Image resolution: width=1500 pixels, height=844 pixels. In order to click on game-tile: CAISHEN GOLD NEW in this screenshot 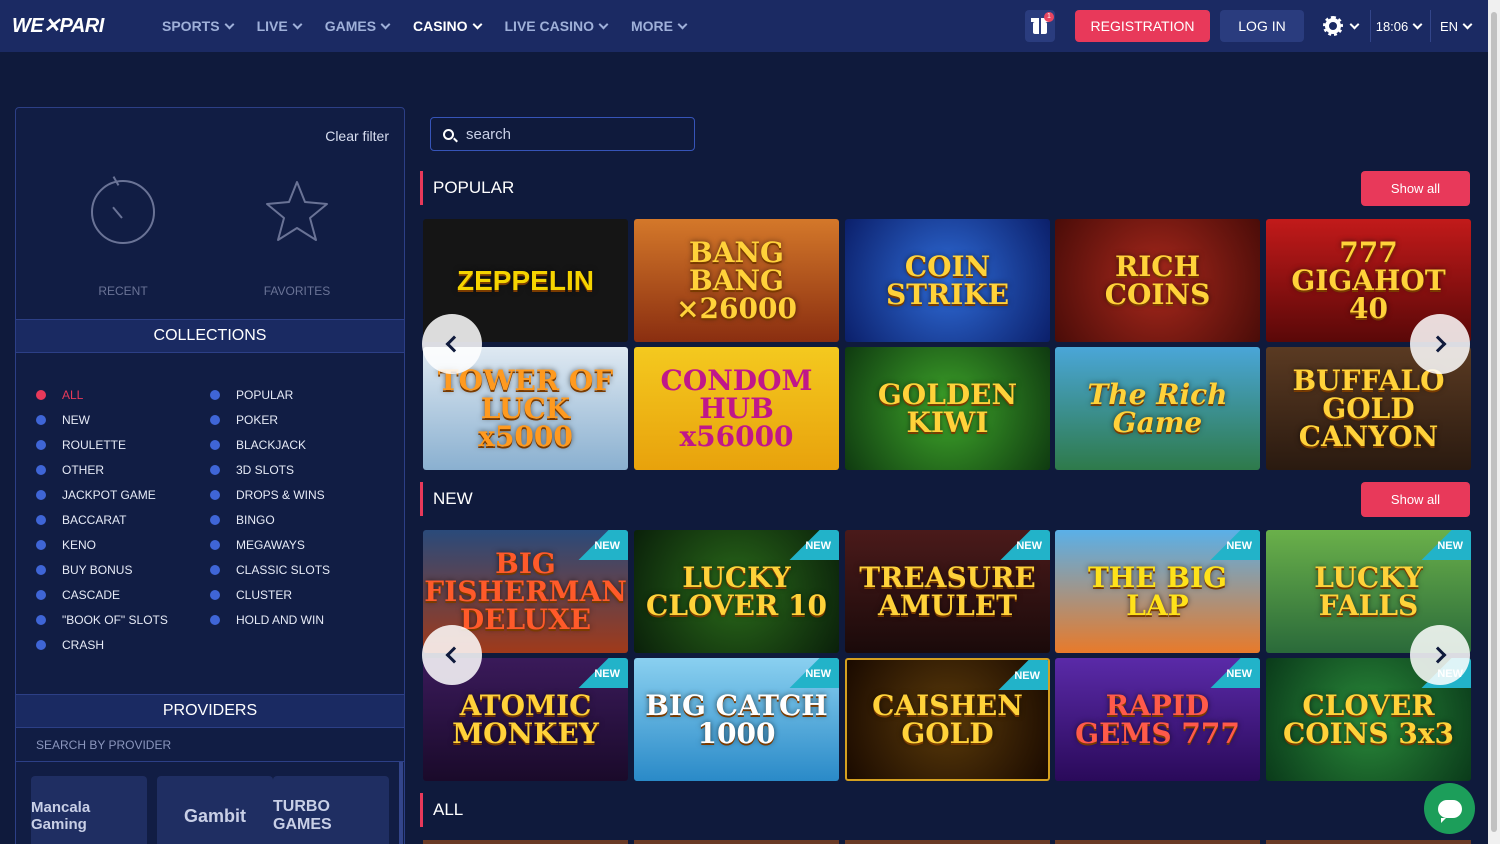, I will do `click(947, 719)`.